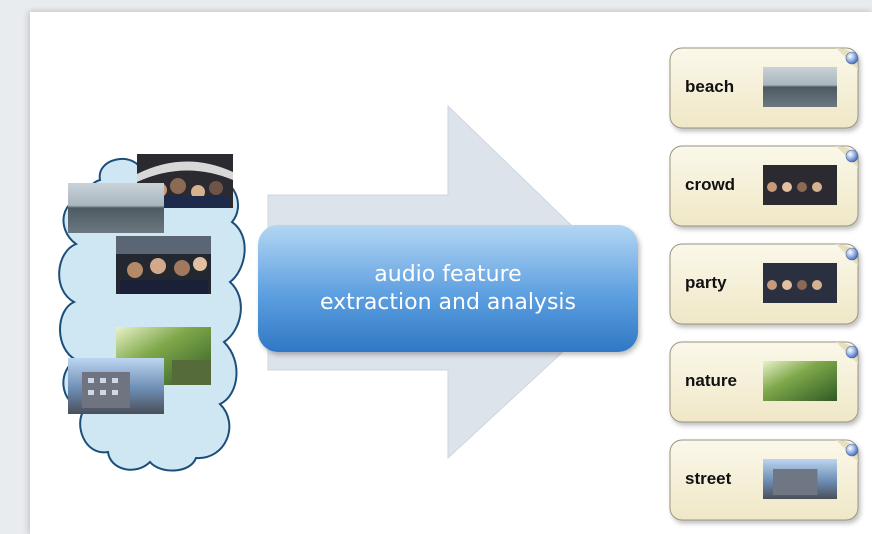 Image resolution: width=872 pixels, height=534 pixels. What do you see at coordinates (448, 274) in the screenshot?
I see `process-label-line1: audio feature` at bounding box center [448, 274].